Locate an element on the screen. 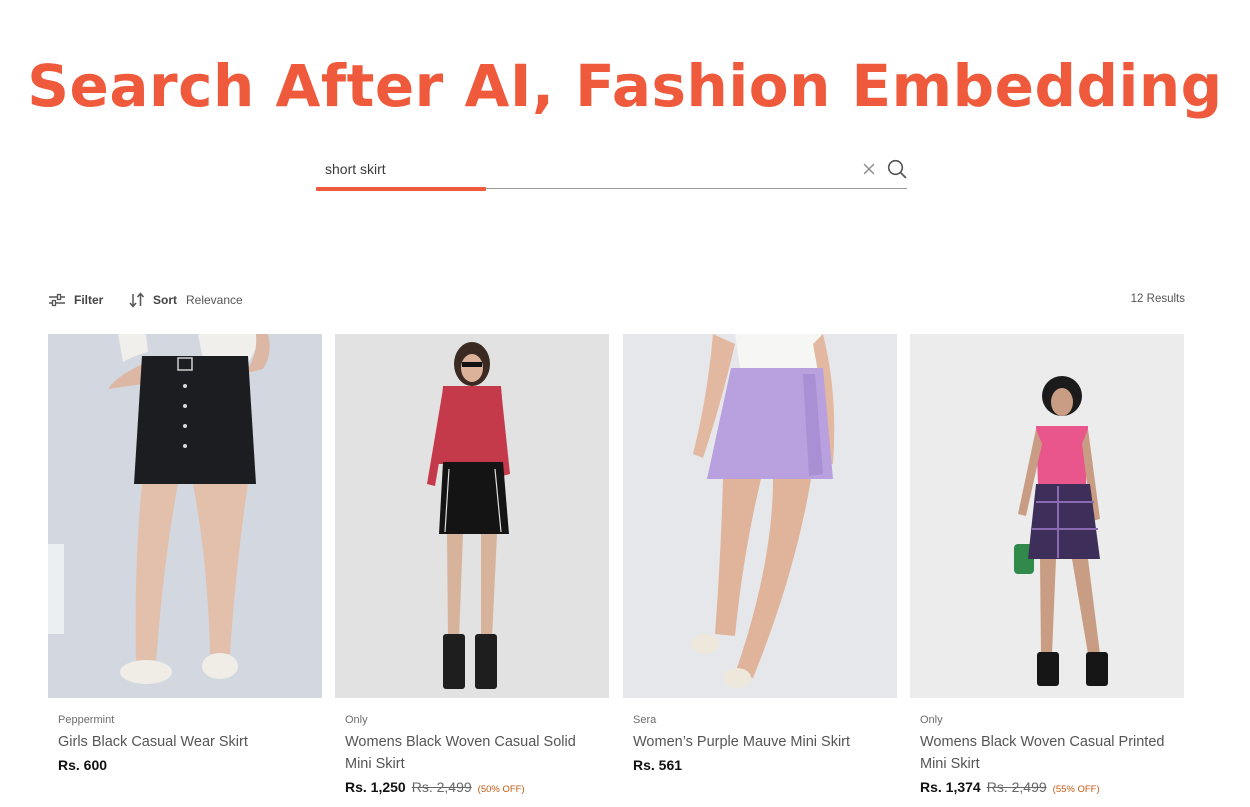 This screenshot has height=807, width=1250. product-brand: Sera is located at coordinates (645, 720).